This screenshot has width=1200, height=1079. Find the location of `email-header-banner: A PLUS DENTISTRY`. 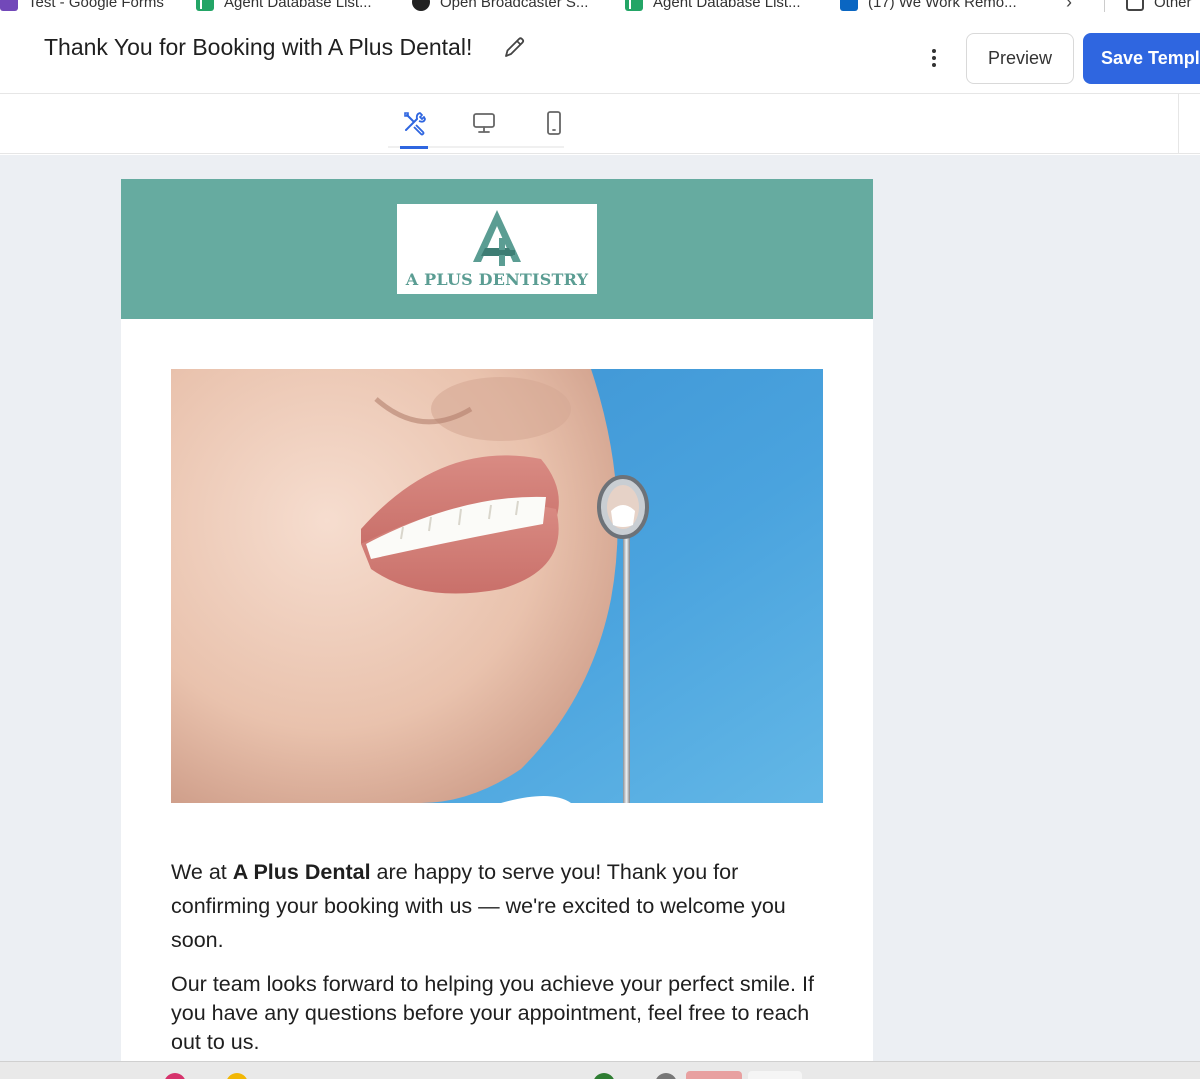

email-header-banner: A PLUS DENTISTRY is located at coordinates (497, 249).